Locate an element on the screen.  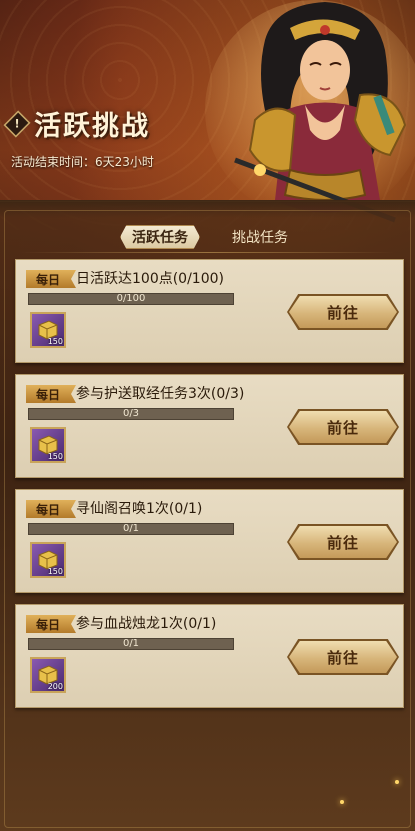
tab-divider is located at coordinates (207, 252).